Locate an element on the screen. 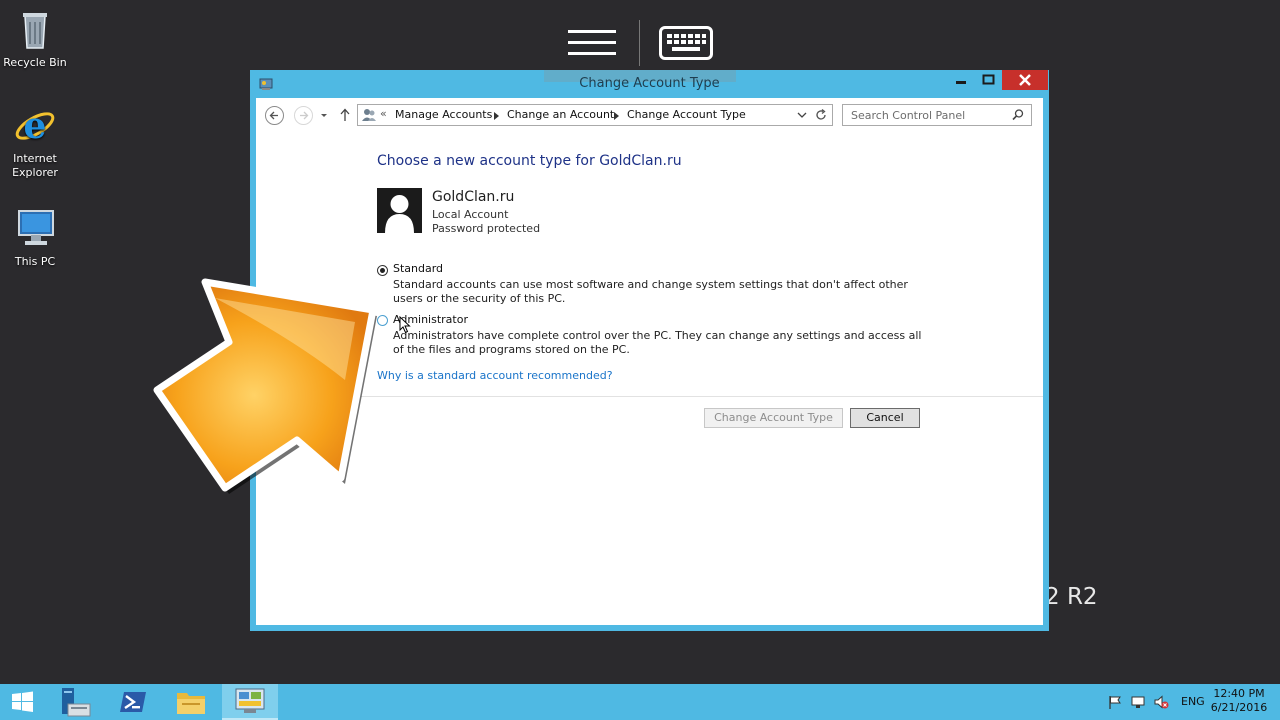 This screenshot has width=1280, height=720. back-button is located at coordinates (274, 115).